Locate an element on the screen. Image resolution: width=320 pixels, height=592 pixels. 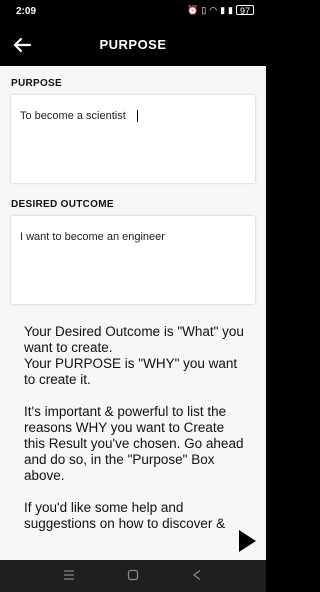
page-title: PURPOSE is located at coordinates (133, 44).